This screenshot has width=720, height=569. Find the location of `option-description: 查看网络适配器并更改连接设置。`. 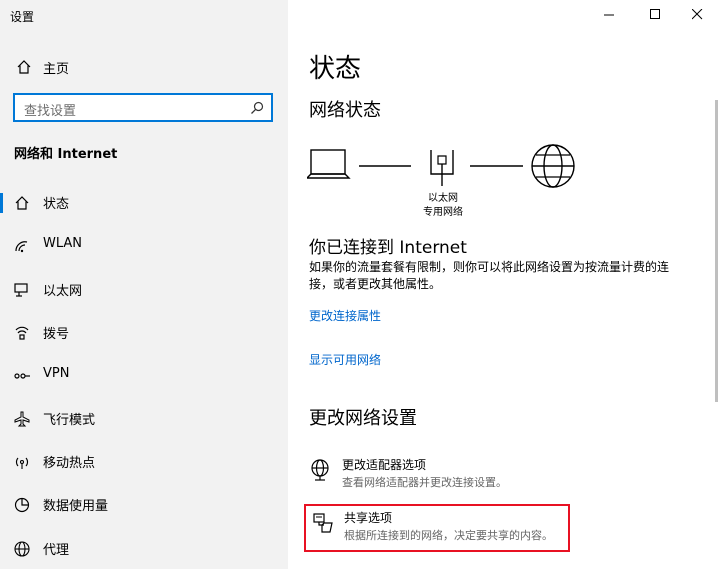

option-description: 查看网络适配器并更改连接设置。 is located at coordinates (424, 482).